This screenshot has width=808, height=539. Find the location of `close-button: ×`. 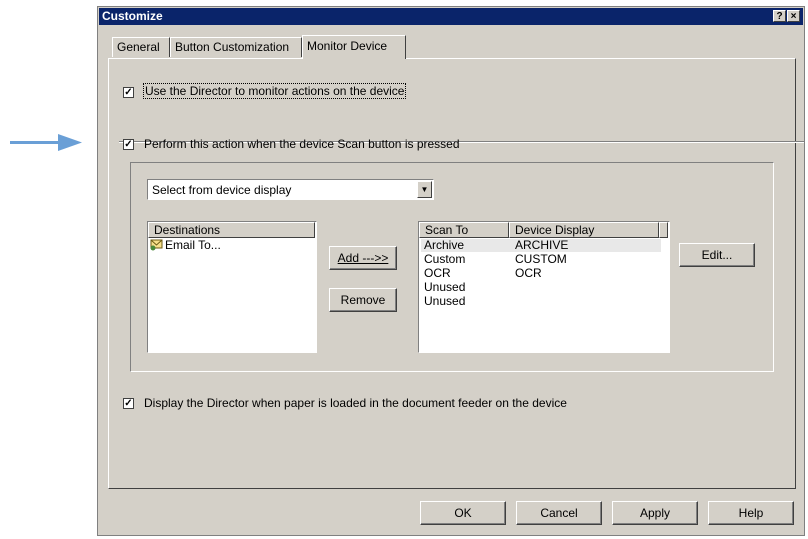

close-button: × is located at coordinates (793, 16).